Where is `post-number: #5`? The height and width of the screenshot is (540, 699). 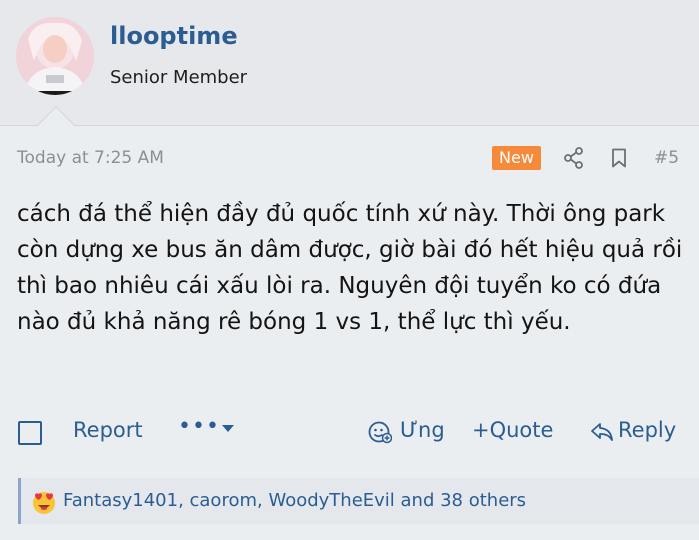 post-number: #5 is located at coordinates (666, 158).